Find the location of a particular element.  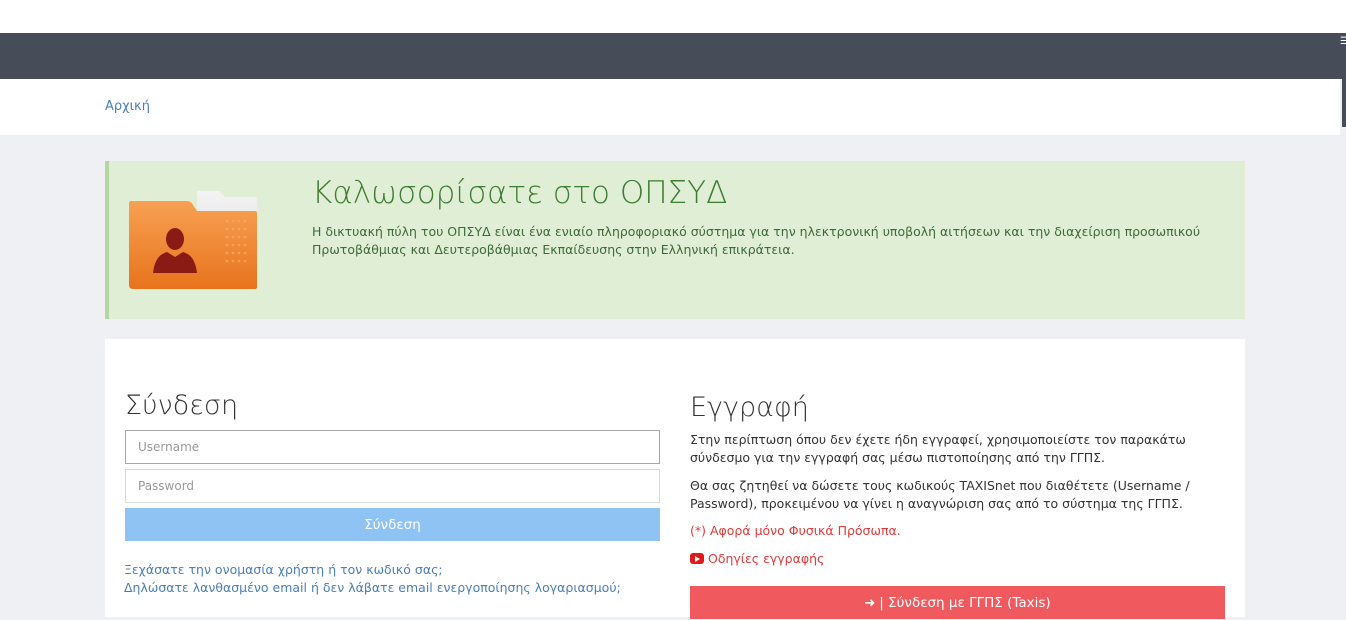

folder-user-icon is located at coordinates (193, 240).